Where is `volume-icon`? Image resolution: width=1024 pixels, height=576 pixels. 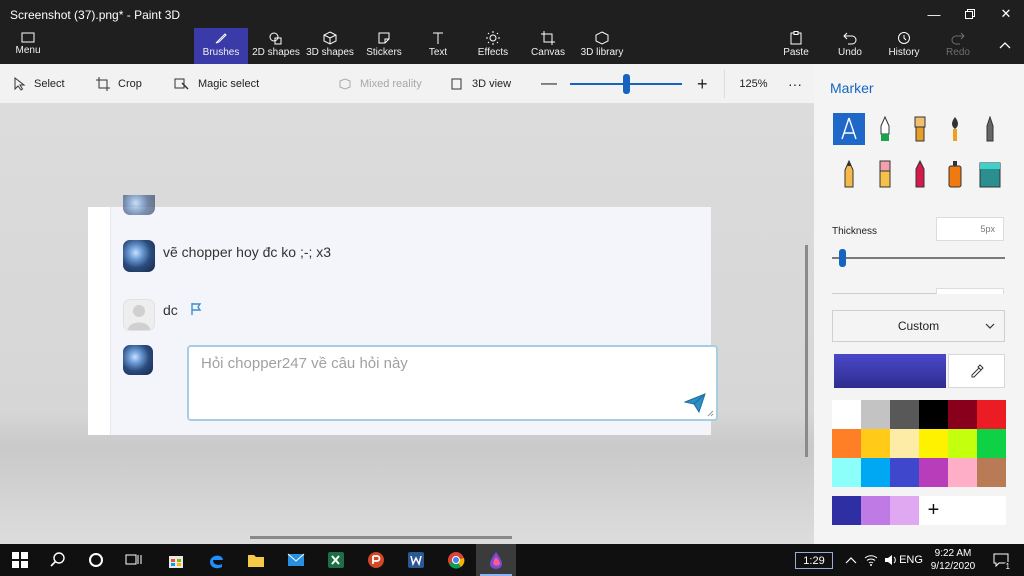
volume-icon is located at coordinates (891, 560).